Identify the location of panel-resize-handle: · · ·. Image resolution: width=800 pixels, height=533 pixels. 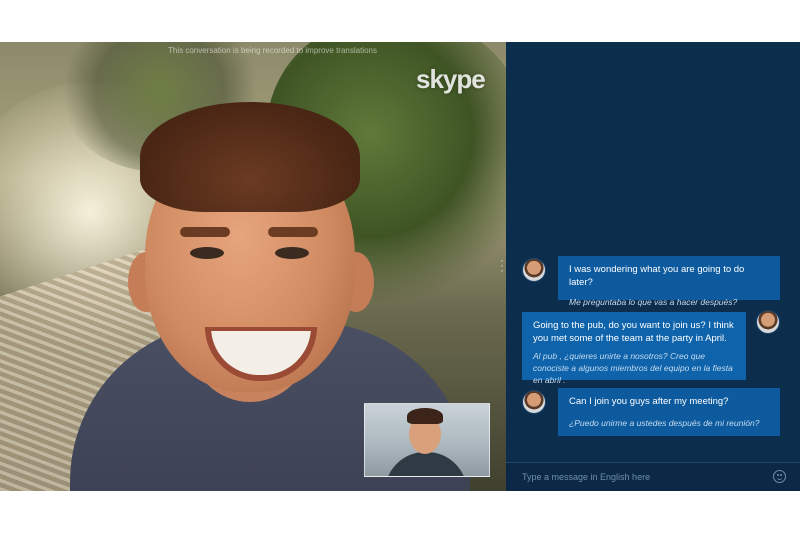
(502, 265).